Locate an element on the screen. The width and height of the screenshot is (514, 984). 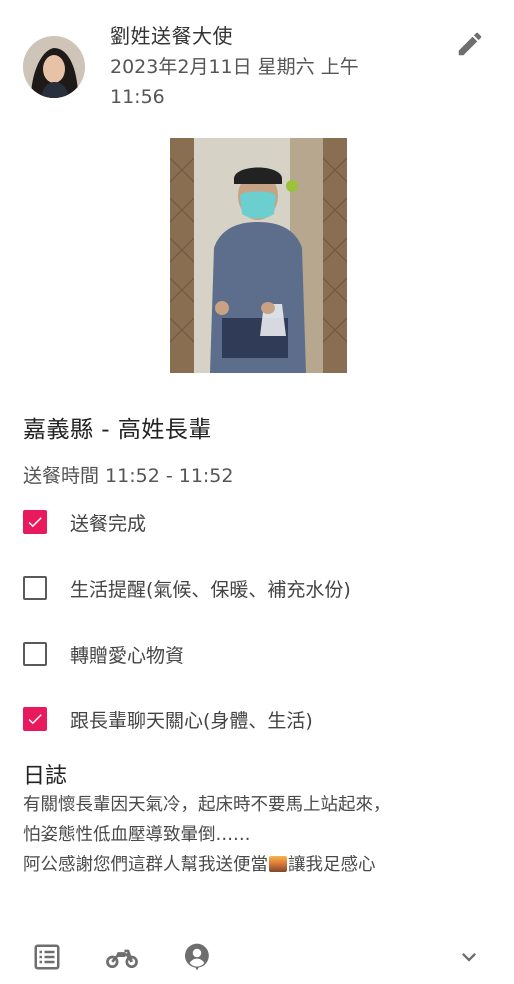
author-name: 劉姓送餐大使 is located at coordinates (171, 36).